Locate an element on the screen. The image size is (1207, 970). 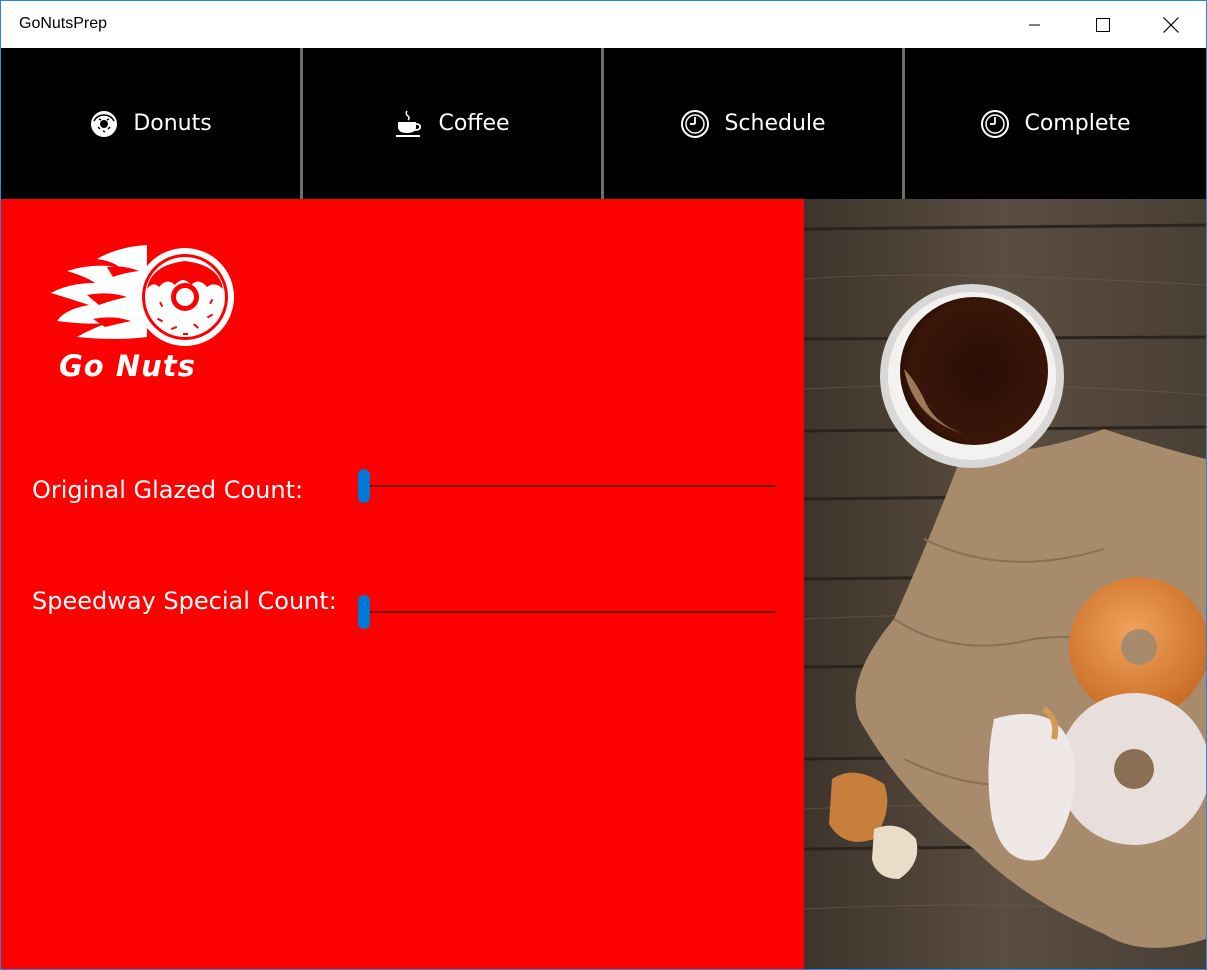
coffee-icon is located at coordinates (409, 123).